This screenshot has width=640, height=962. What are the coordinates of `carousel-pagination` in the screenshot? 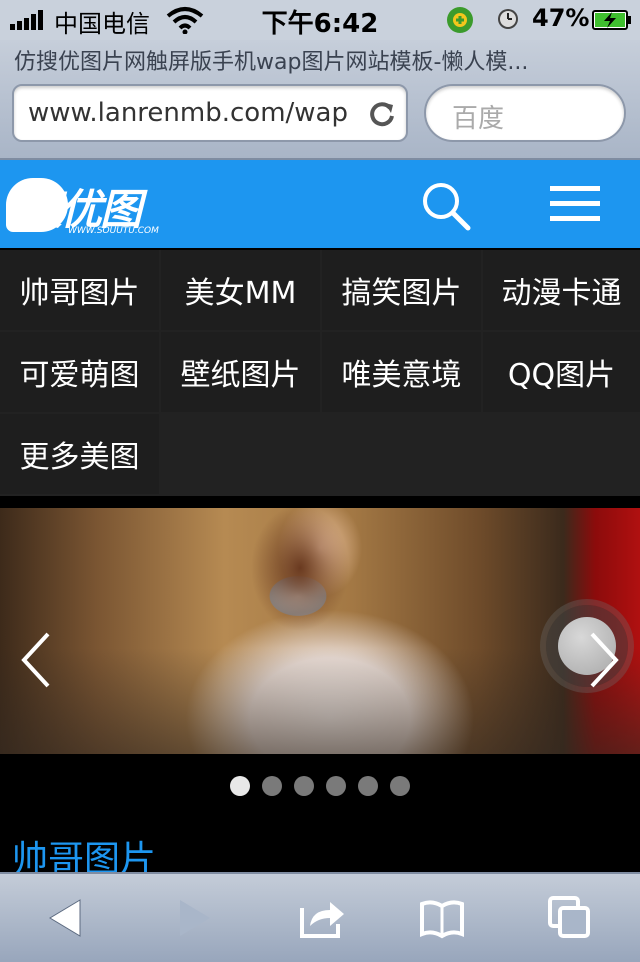 It's located at (320, 788).